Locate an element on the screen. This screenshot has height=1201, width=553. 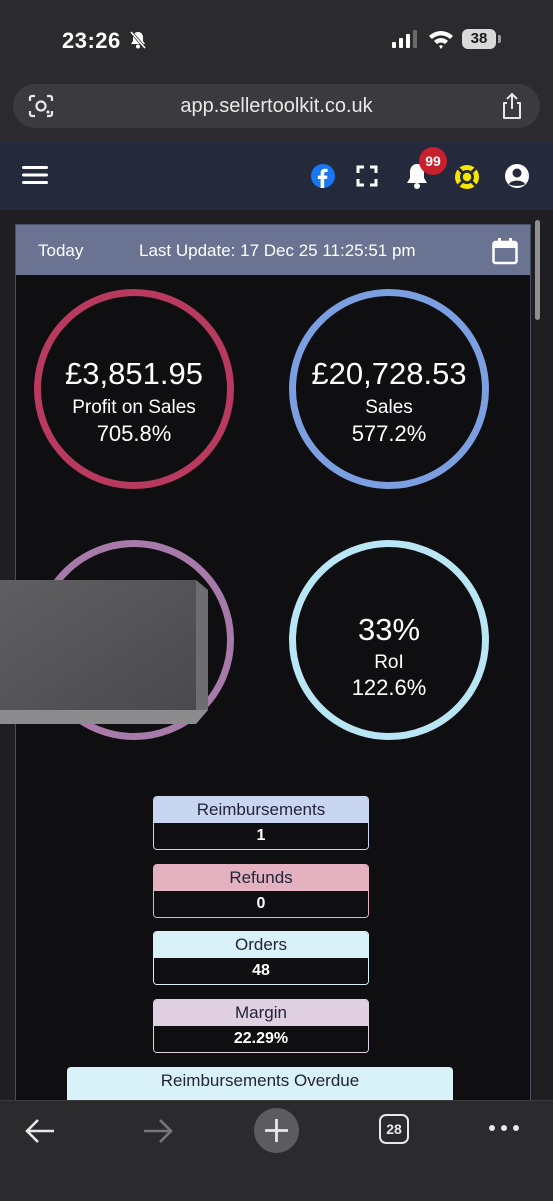
roi-kpi-ring: 33% RoI 122.6% is located at coordinates (389, 640).